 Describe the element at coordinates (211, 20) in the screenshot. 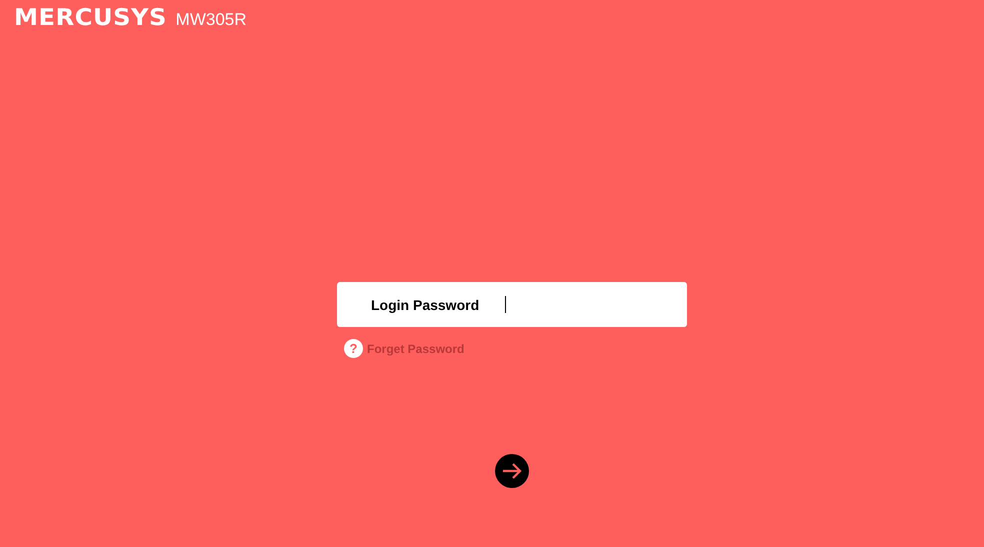

I see `model-name: MW305R` at that location.